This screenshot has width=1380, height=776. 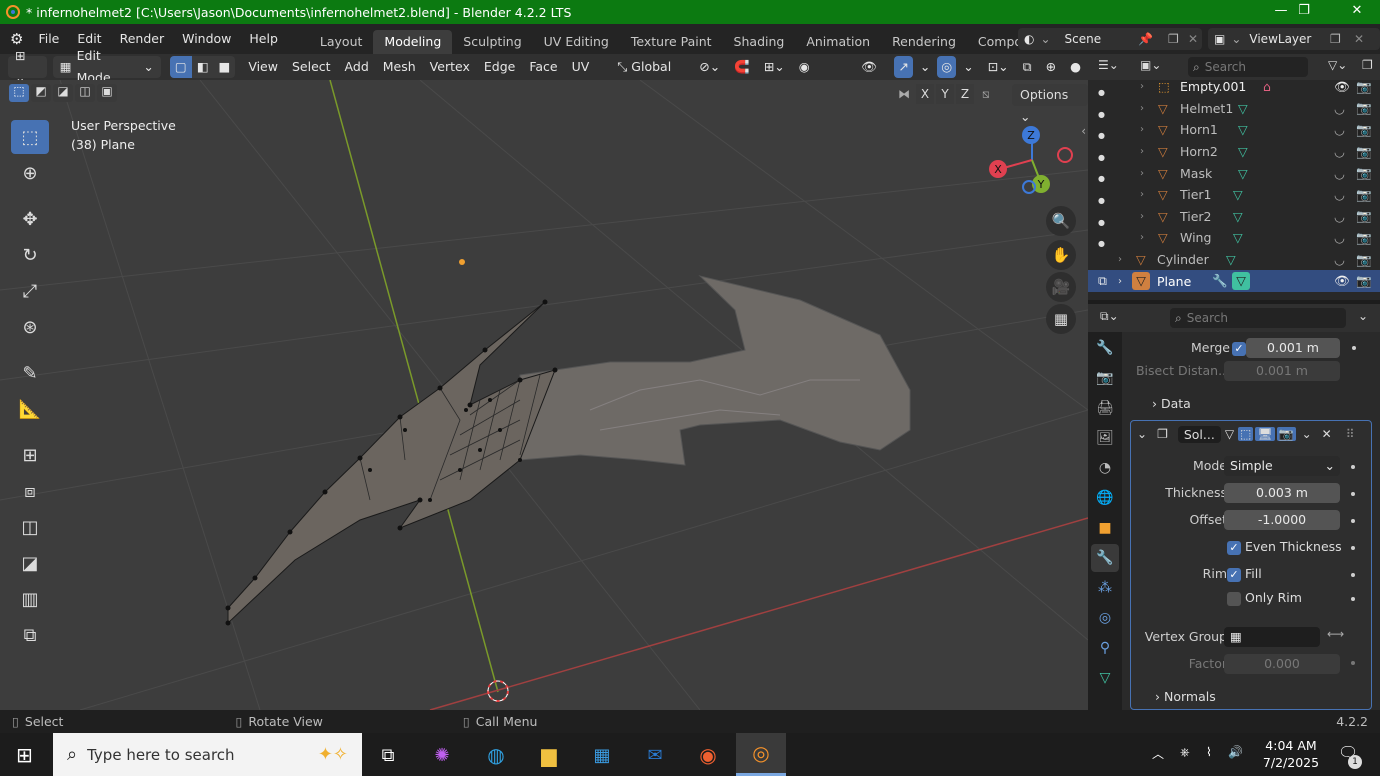 What do you see at coordinates (30, 137) in the screenshot?
I see `select-box-tool-icon: ⬚` at bounding box center [30, 137].